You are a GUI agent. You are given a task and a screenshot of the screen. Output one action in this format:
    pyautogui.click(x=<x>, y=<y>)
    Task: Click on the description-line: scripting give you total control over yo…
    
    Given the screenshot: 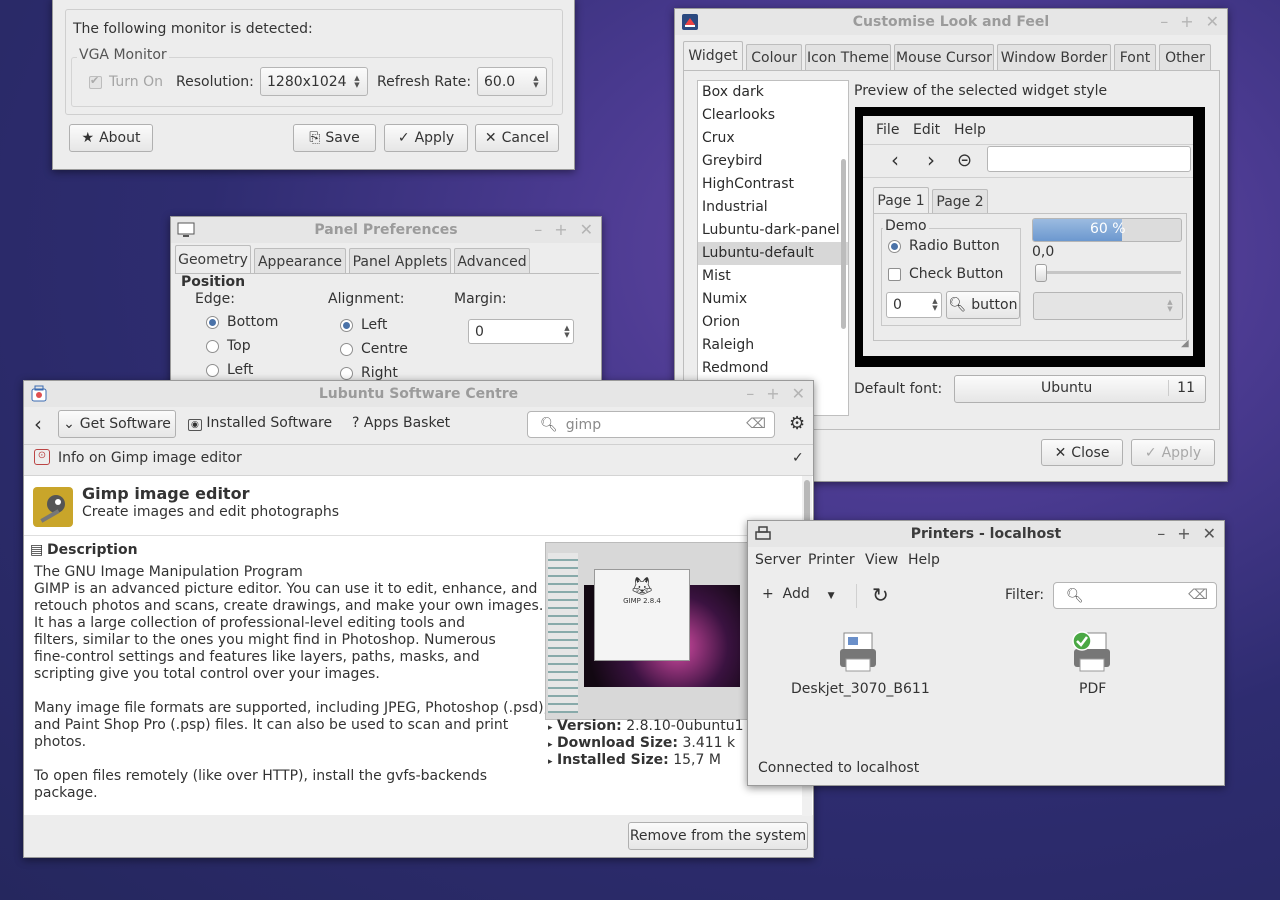 What is the action you would take?
    pyautogui.click(x=207, y=674)
    